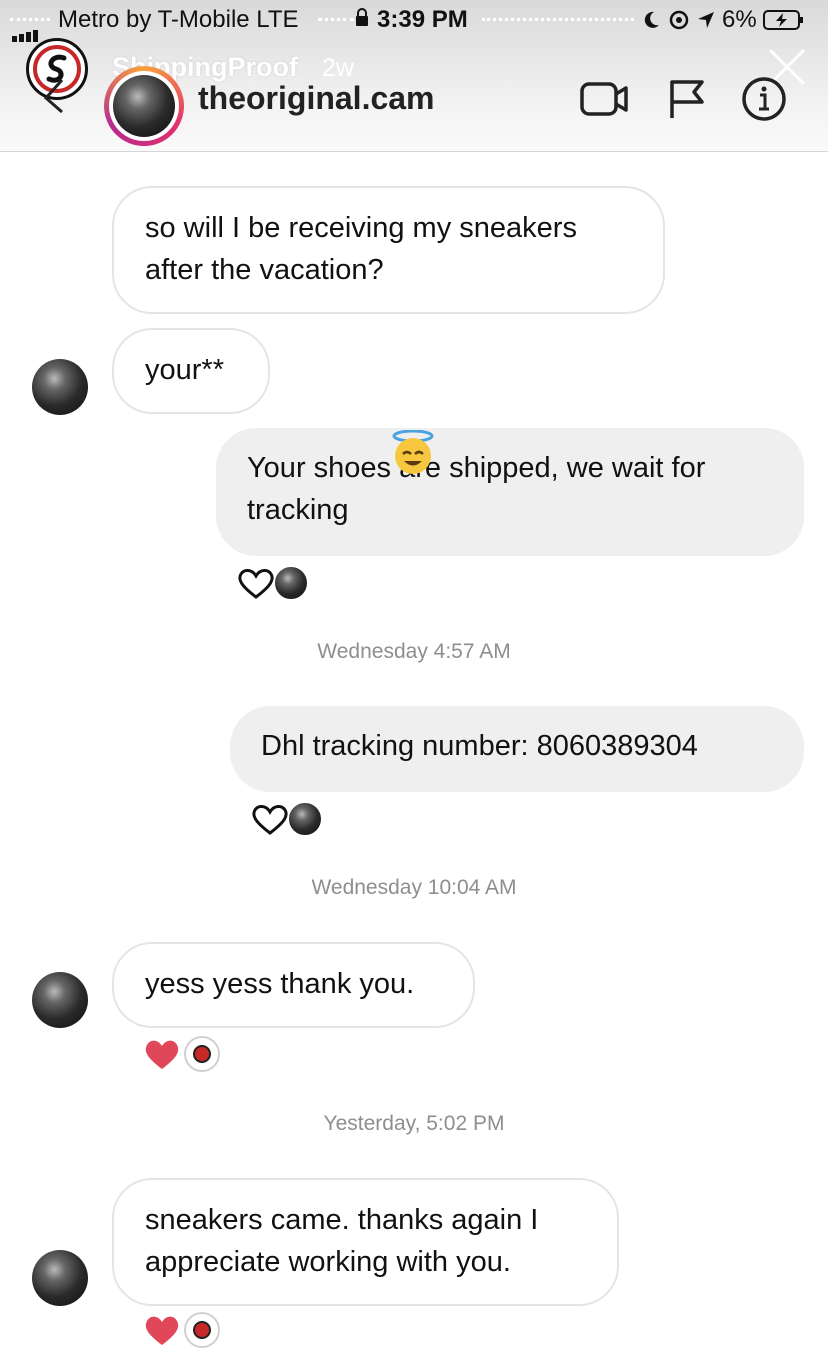  I want to click on status-bar: Metro by T-Mobile LTE 3:39 PM 6%, so click(414, 22).